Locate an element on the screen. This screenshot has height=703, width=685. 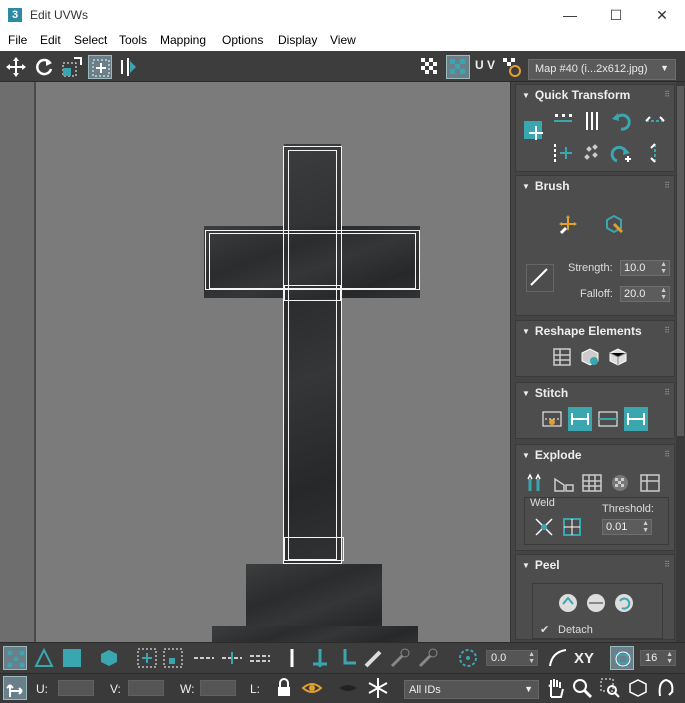
edge-ring-icon is located at coordinates (292, 658).